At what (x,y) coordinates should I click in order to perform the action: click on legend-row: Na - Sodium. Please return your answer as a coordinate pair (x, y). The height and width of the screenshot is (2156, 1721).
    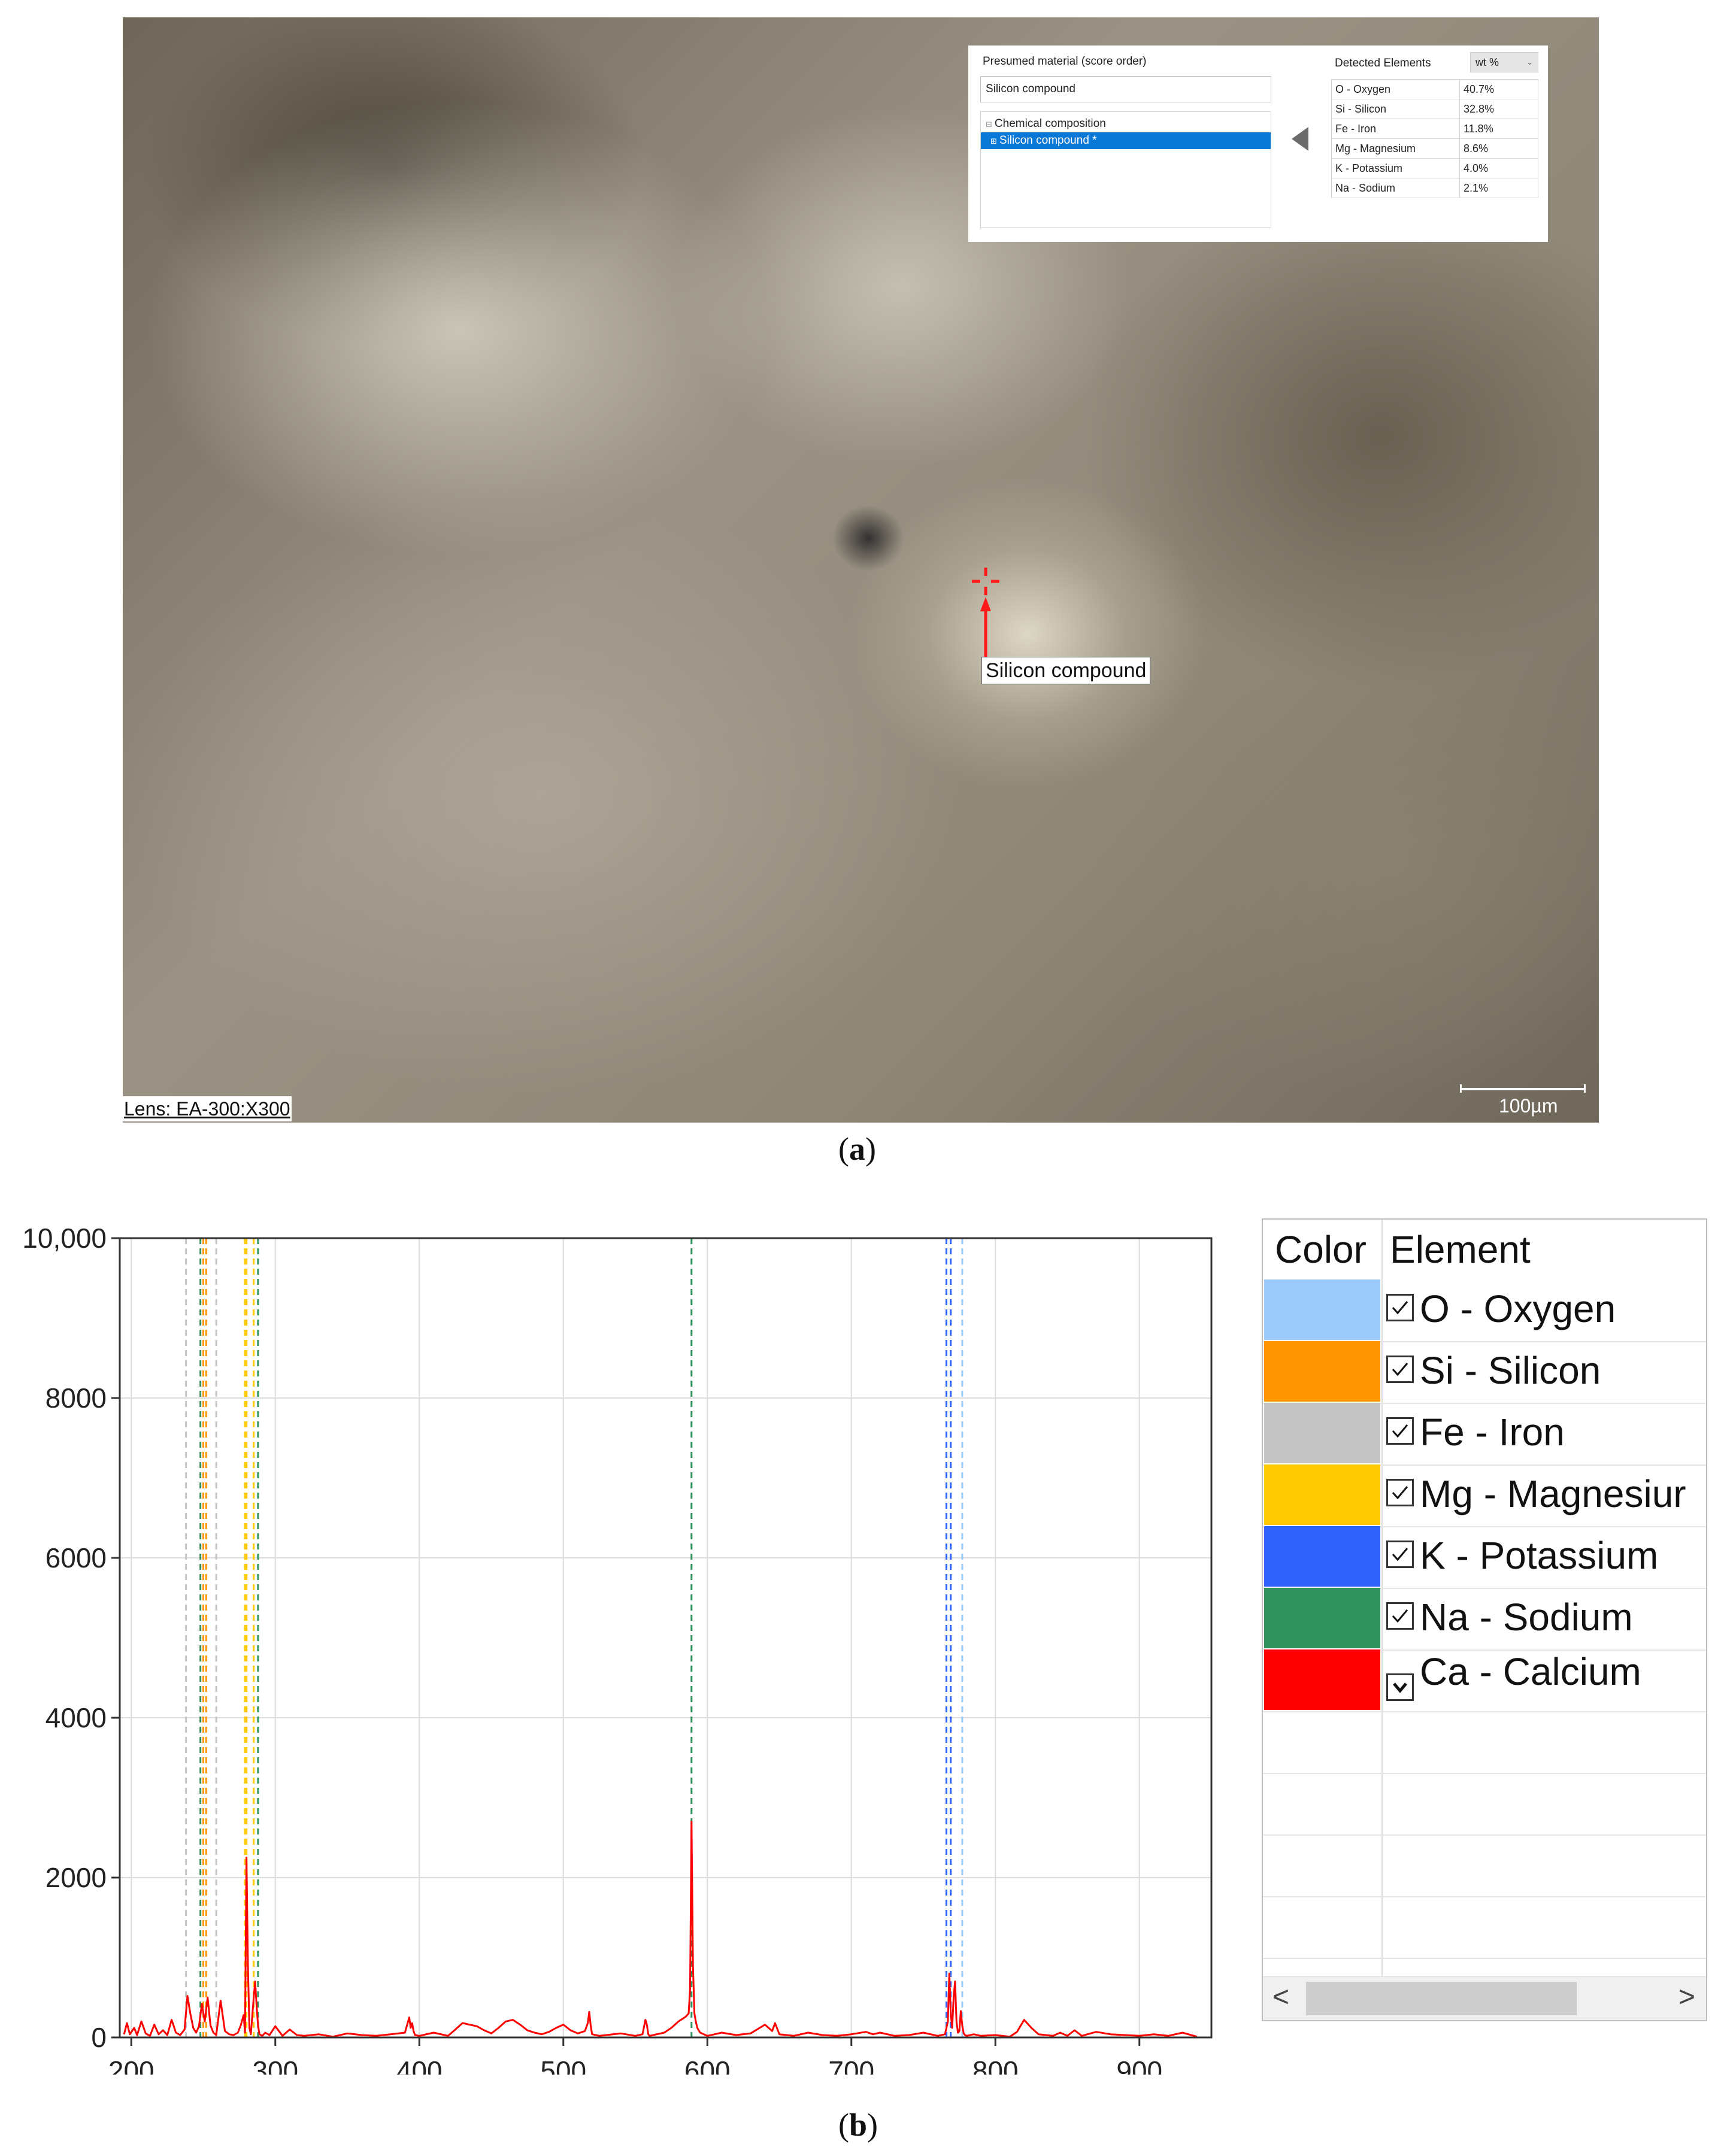
    Looking at the image, I should click on (1484, 1619).